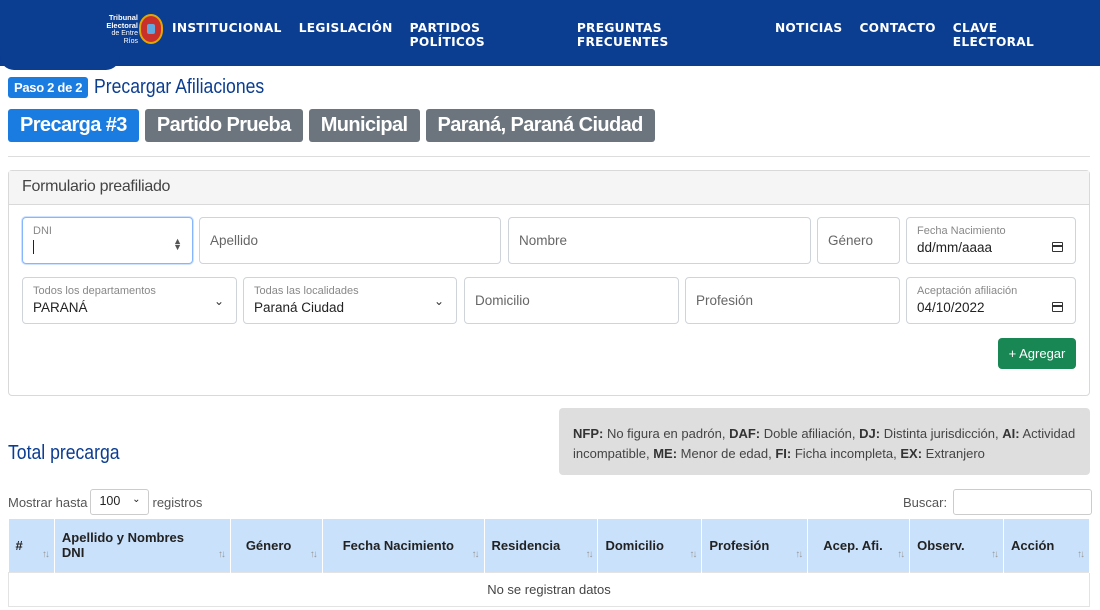 Image resolution: width=1100 pixels, height=610 pixels. Describe the element at coordinates (666, 433) in the screenshot. I see `legend-text: No figura en padrón,` at that location.